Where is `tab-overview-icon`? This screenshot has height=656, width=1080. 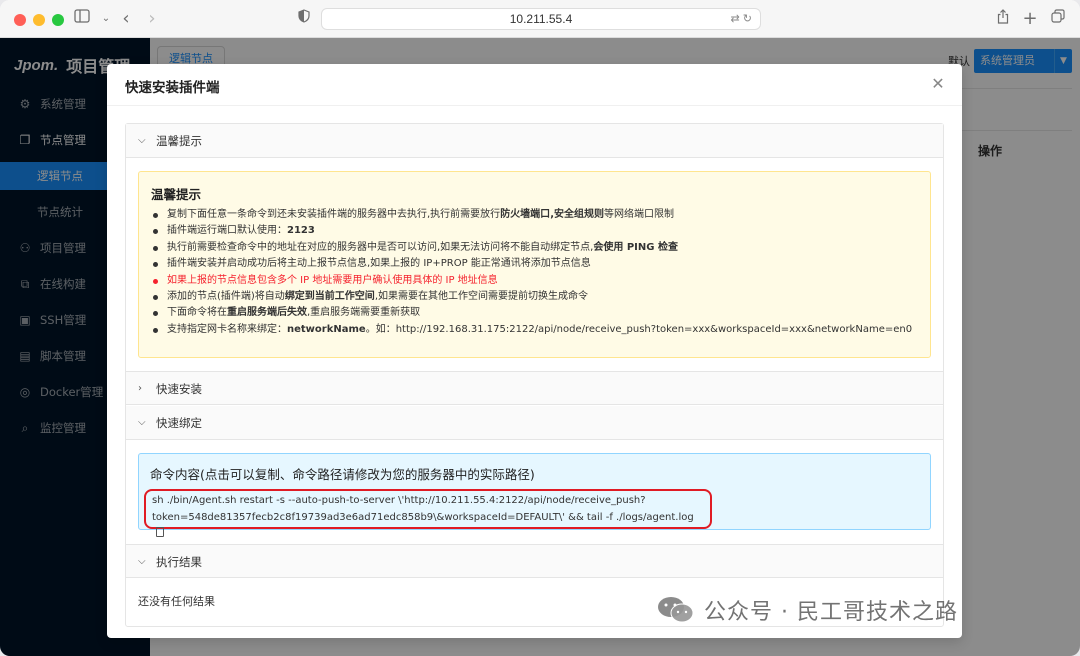
tab-overview-icon is located at coordinates (1058, 19).